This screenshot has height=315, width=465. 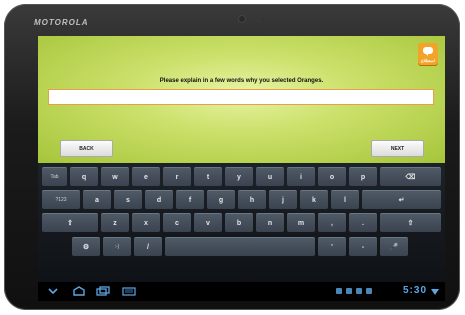 What do you see at coordinates (79, 292) in the screenshot?
I see `home-icon` at bounding box center [79, 292].